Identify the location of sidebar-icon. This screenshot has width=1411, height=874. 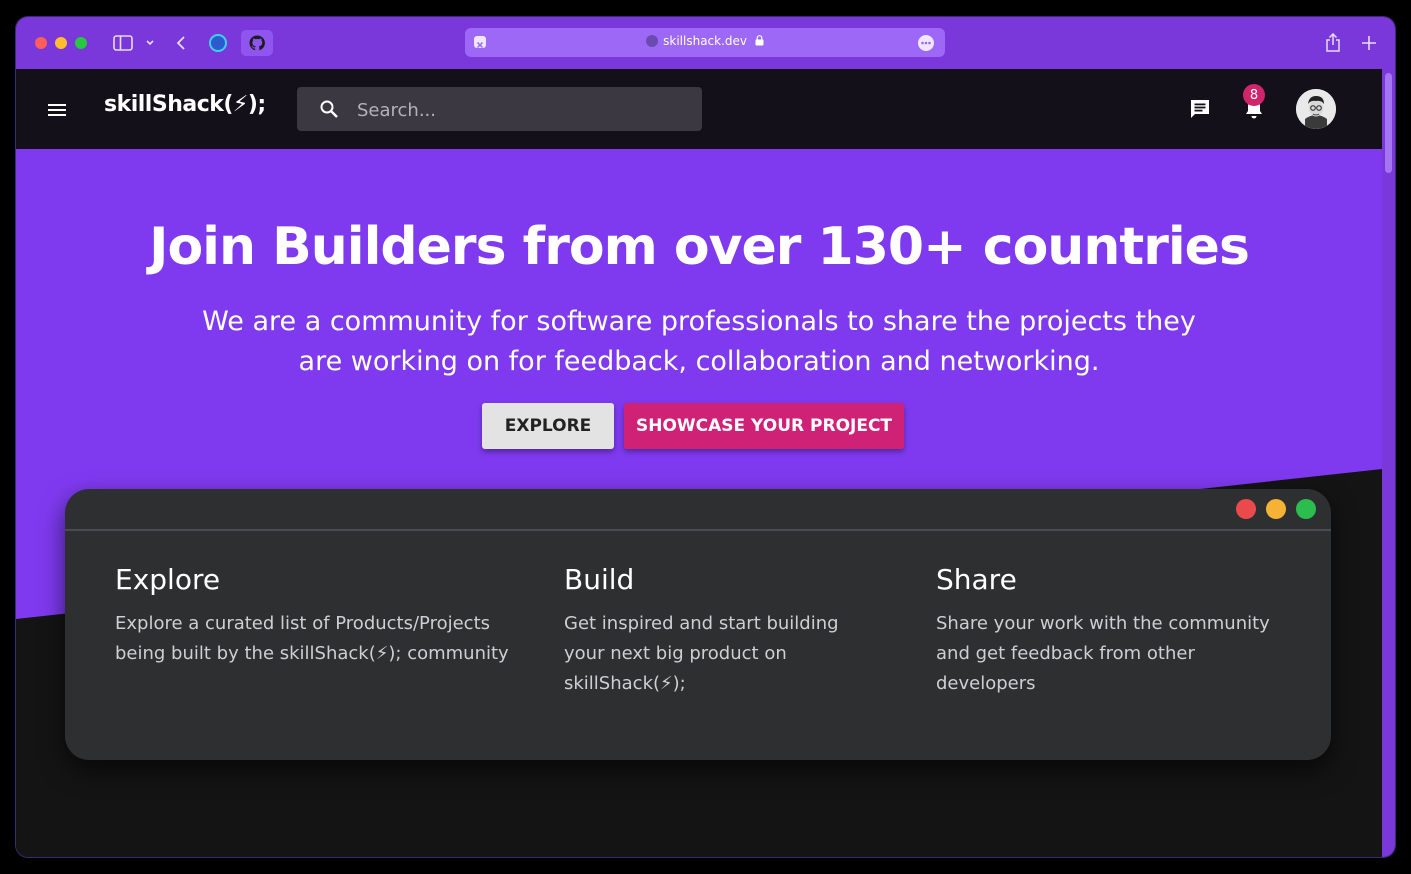
(123, 43).